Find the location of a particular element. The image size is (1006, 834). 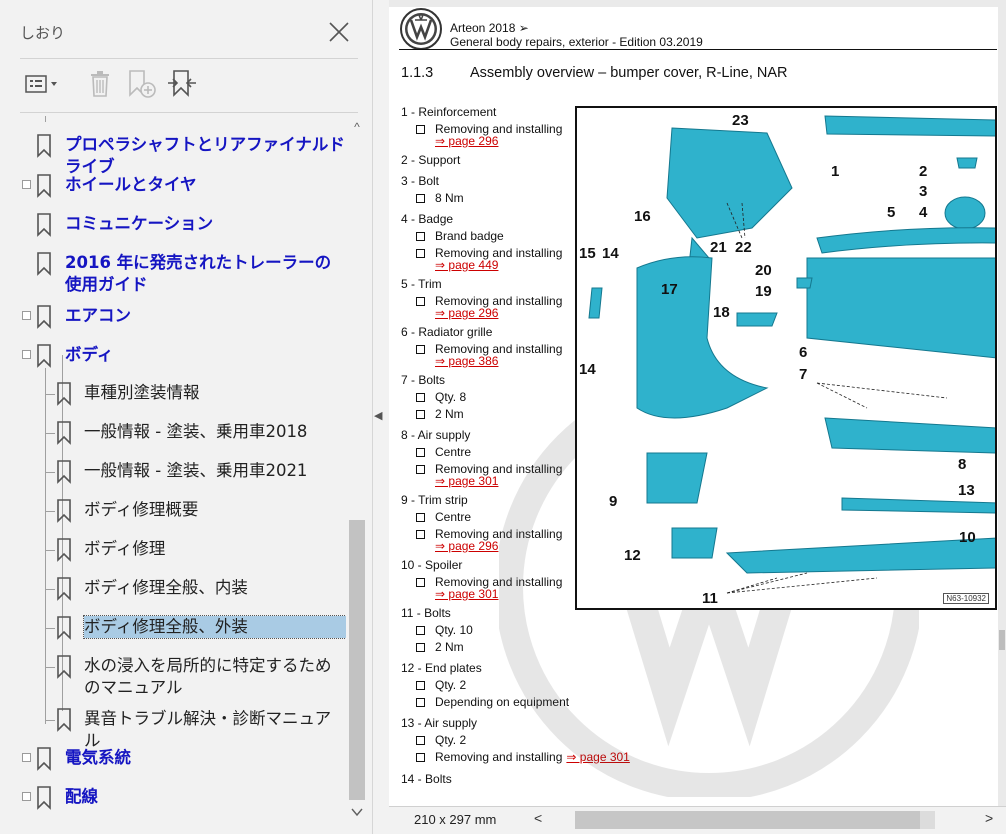

bookmark-label-selected: ボディ修理全般、外装 is located at coordinates (214, 627).